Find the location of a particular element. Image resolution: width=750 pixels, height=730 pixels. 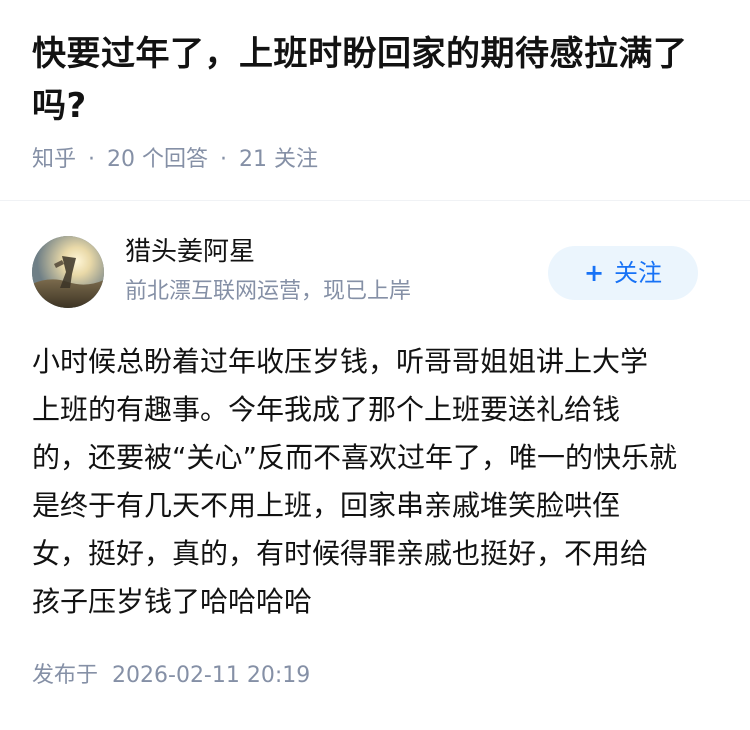

author-name: 猎头姜阿星 is located at coordinates (190, 252).